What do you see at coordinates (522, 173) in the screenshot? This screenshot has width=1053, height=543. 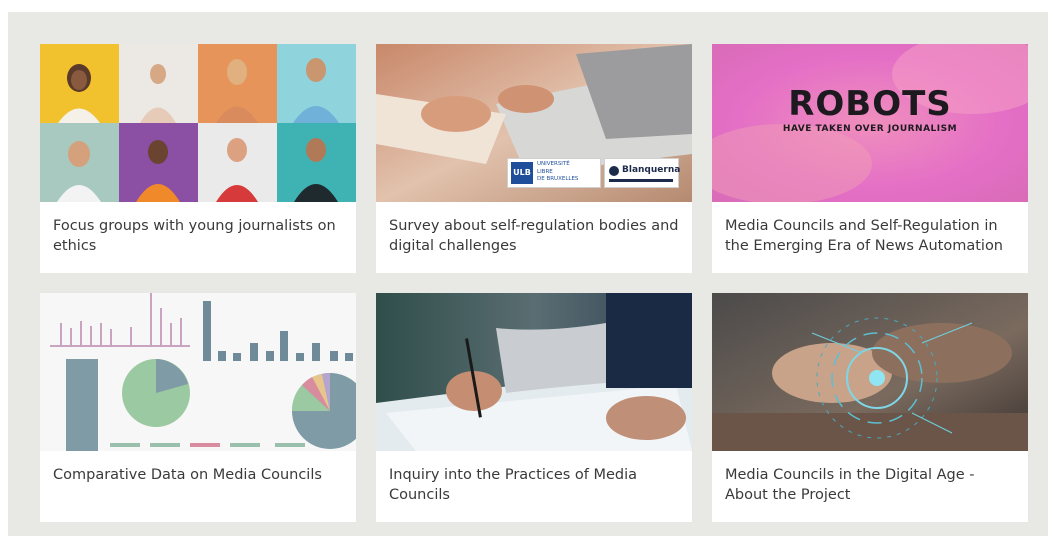 I see `ulb-mark: ULB` at bounding box center [522, 173].